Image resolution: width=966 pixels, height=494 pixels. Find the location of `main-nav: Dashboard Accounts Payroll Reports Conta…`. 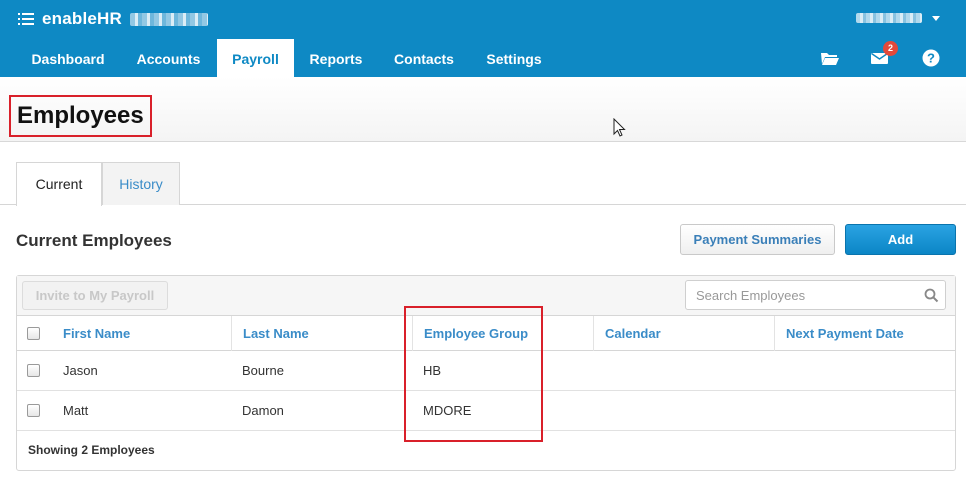

main-nav: Dashboard Accounts Payroll Reports Conta… is located at coordinates (483, 57).